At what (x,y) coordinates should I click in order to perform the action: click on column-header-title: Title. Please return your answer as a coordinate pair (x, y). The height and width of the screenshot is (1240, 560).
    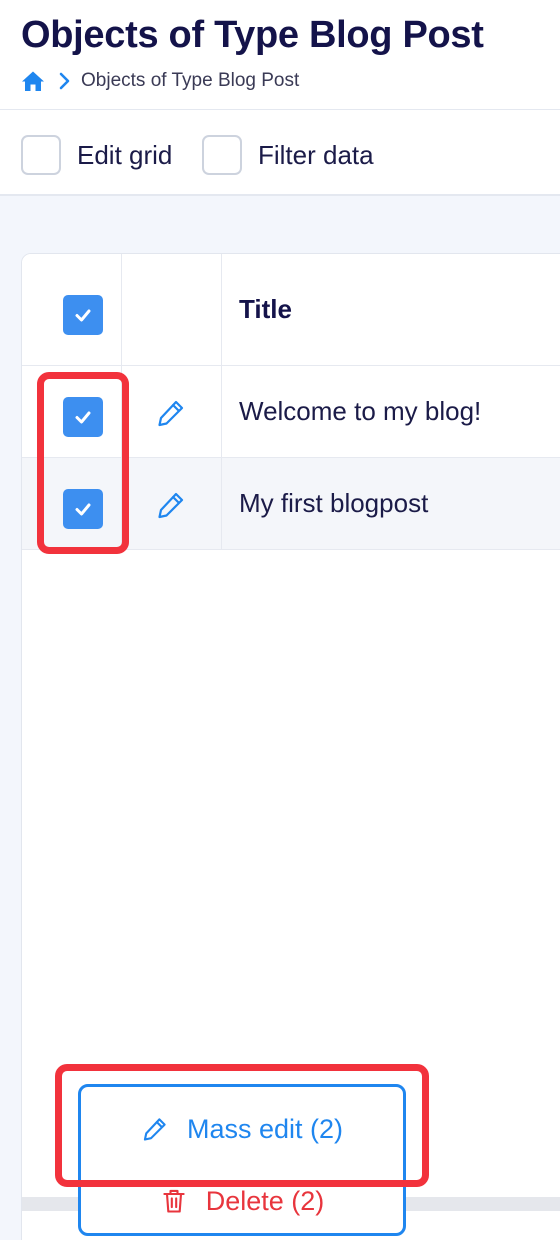
    Looking at the image, I should click on (391, 309).